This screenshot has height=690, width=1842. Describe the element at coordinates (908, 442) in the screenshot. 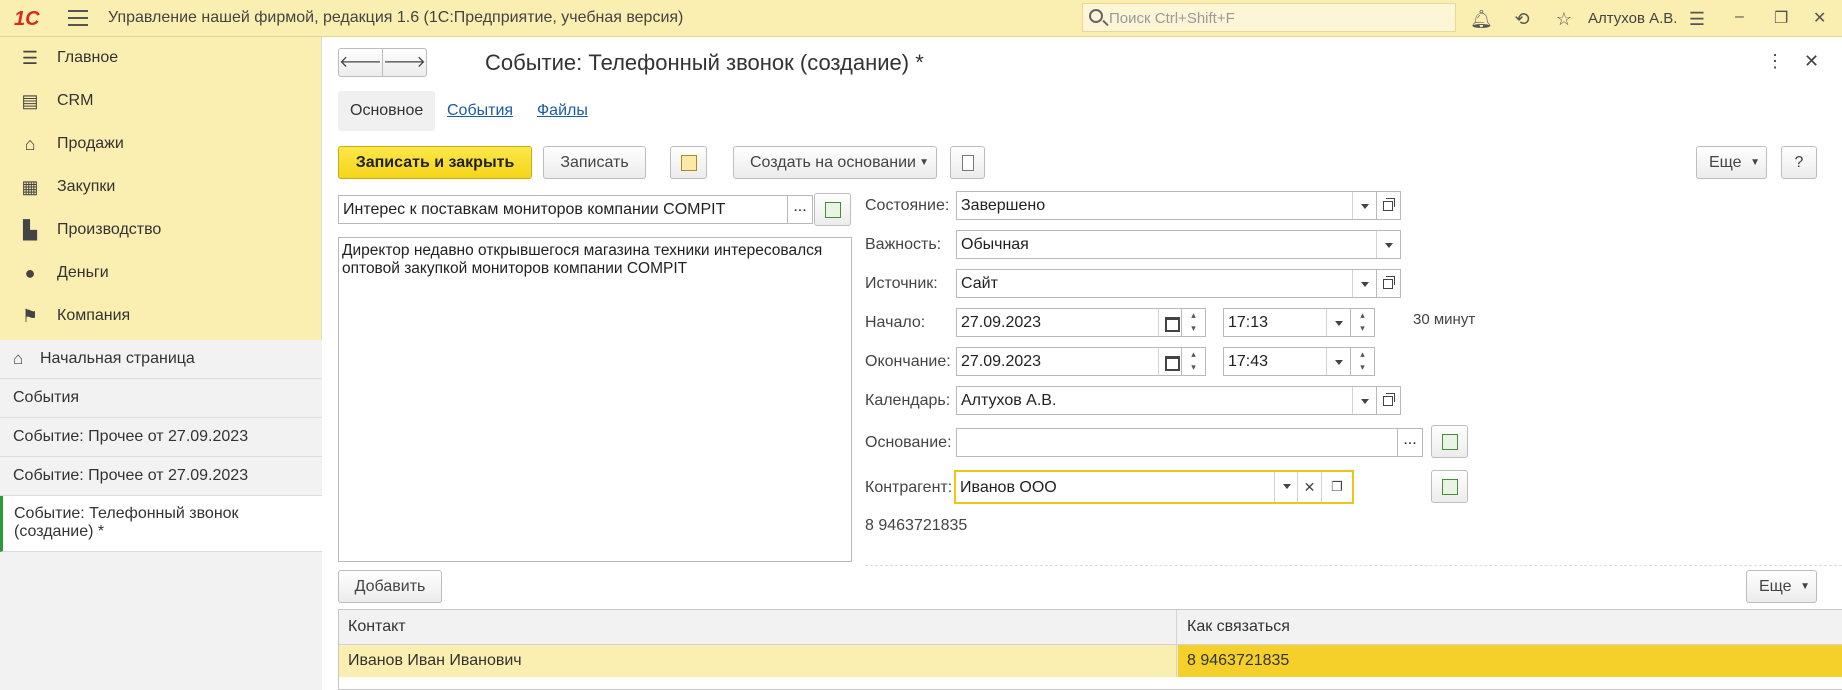

I see `basis-label: Основание:` at that location.